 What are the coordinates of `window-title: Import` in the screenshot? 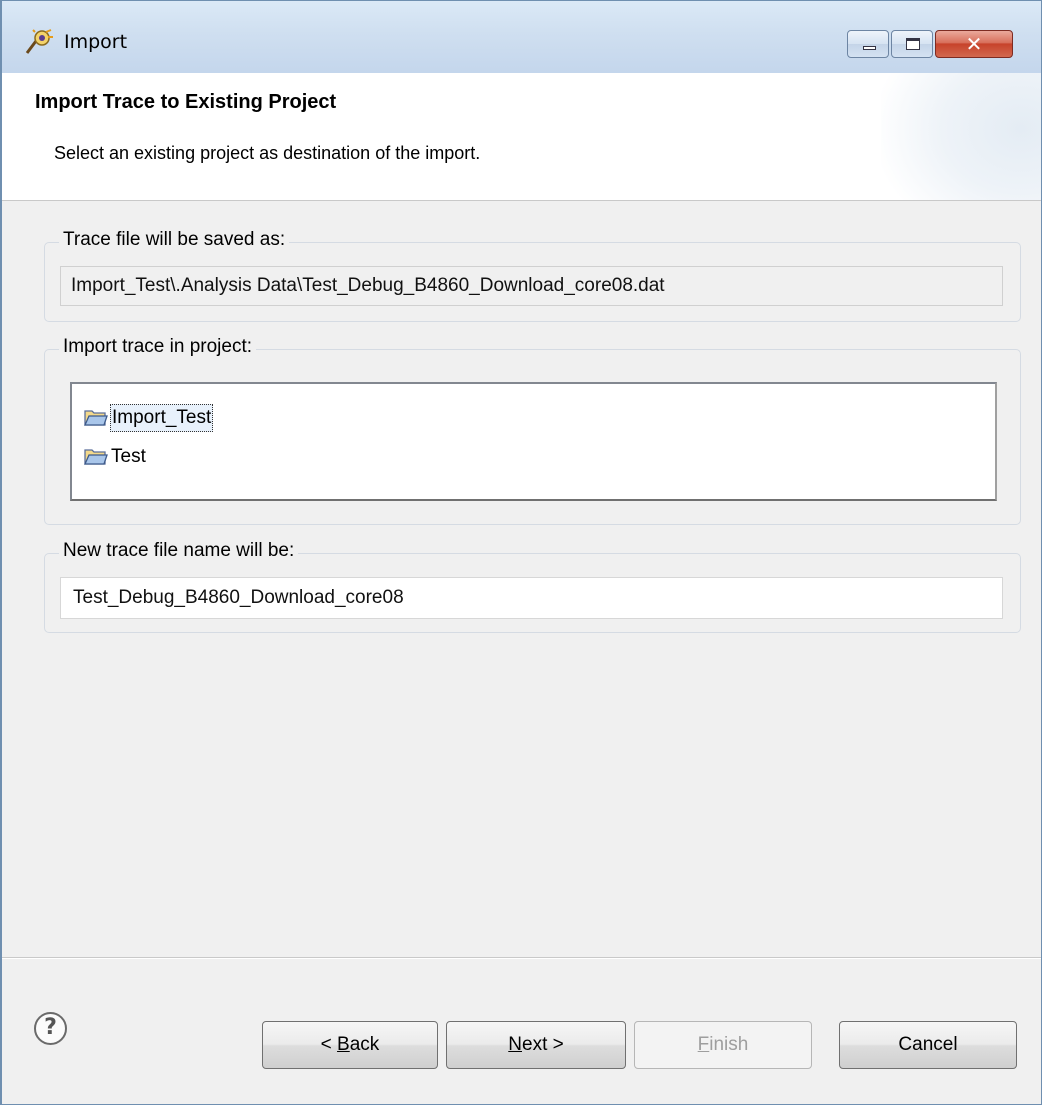 It's located at (96, 42).